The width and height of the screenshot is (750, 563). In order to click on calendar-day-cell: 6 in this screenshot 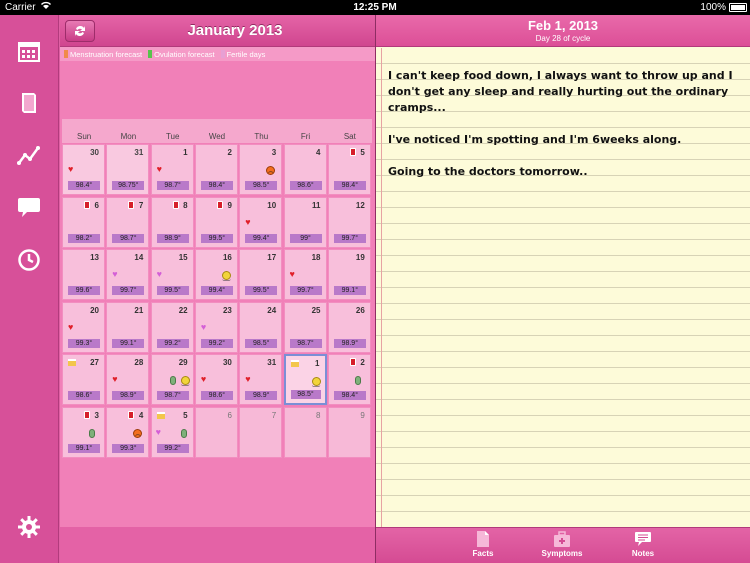, I will do `click(216, 432)`.